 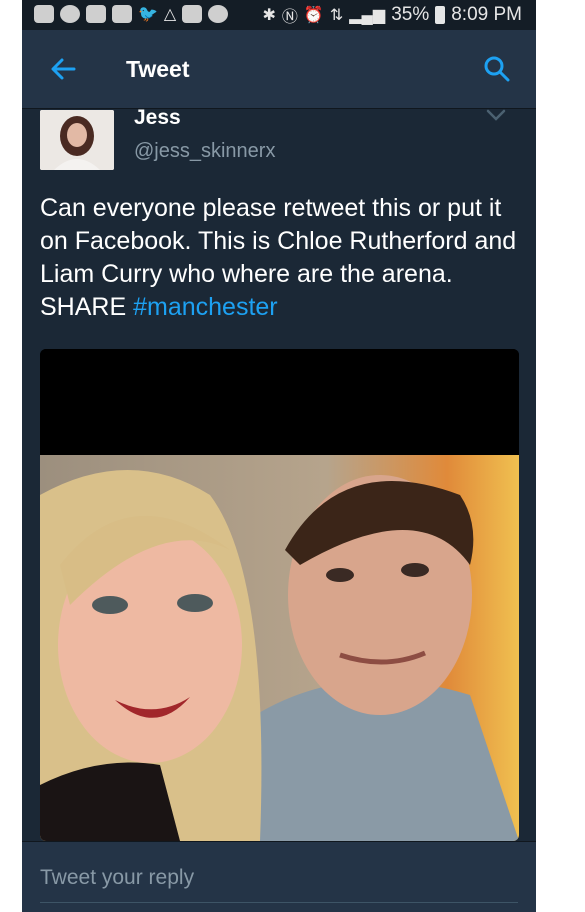 I want to click on notification-icons: 🐦 △, so click(x=131, y=14).